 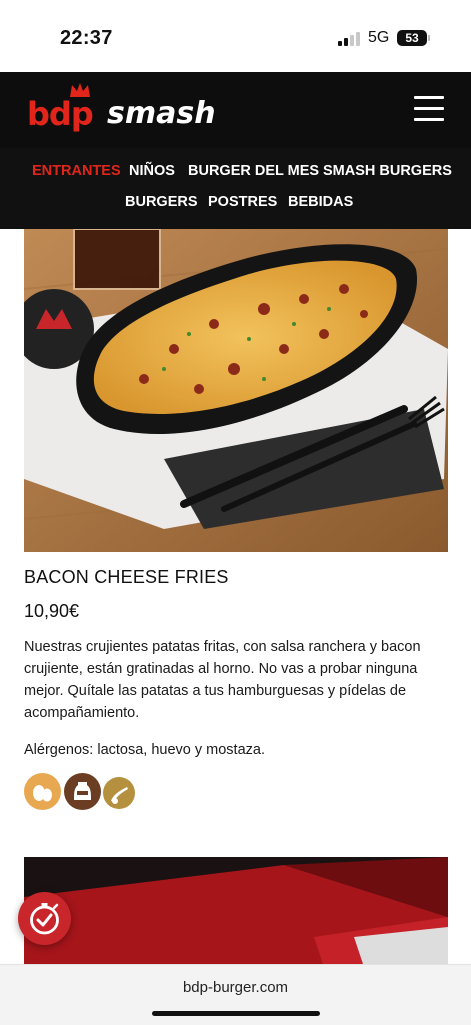 What do you see at coordinates (86, 38) in the screenshot?
I see `status-time: 22:37` at bounding box center [86, 38].